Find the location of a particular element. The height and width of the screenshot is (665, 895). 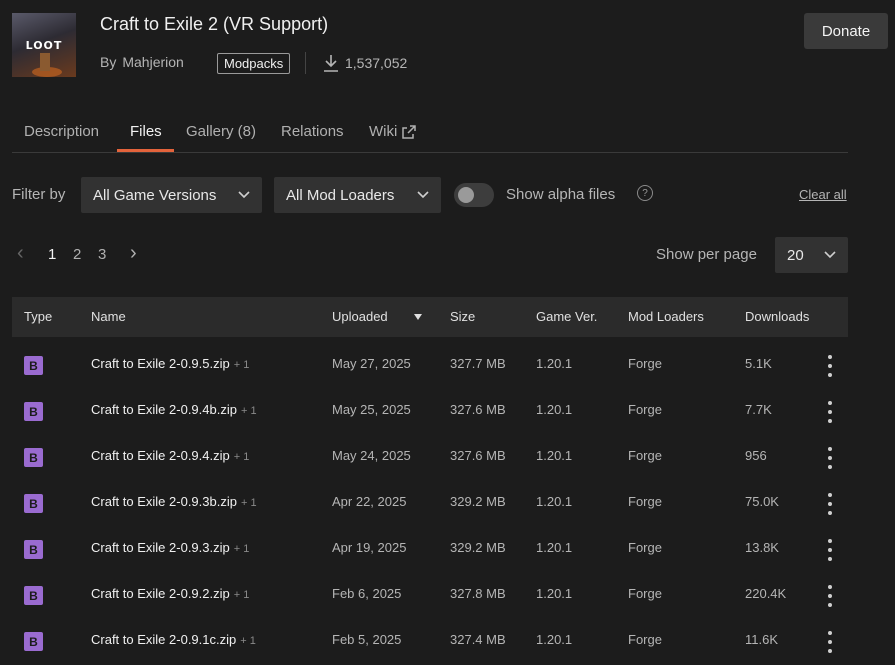

download-count-cell: 75.0K is located at coordinates (762, 501).